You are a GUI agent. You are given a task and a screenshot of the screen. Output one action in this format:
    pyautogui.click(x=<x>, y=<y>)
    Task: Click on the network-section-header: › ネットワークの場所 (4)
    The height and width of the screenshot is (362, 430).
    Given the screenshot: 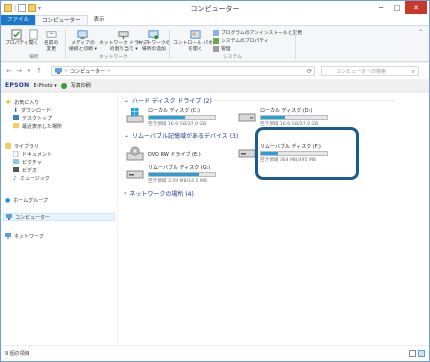 What is the action you would take?
    pyautogui.click(x=159, y=193)
    